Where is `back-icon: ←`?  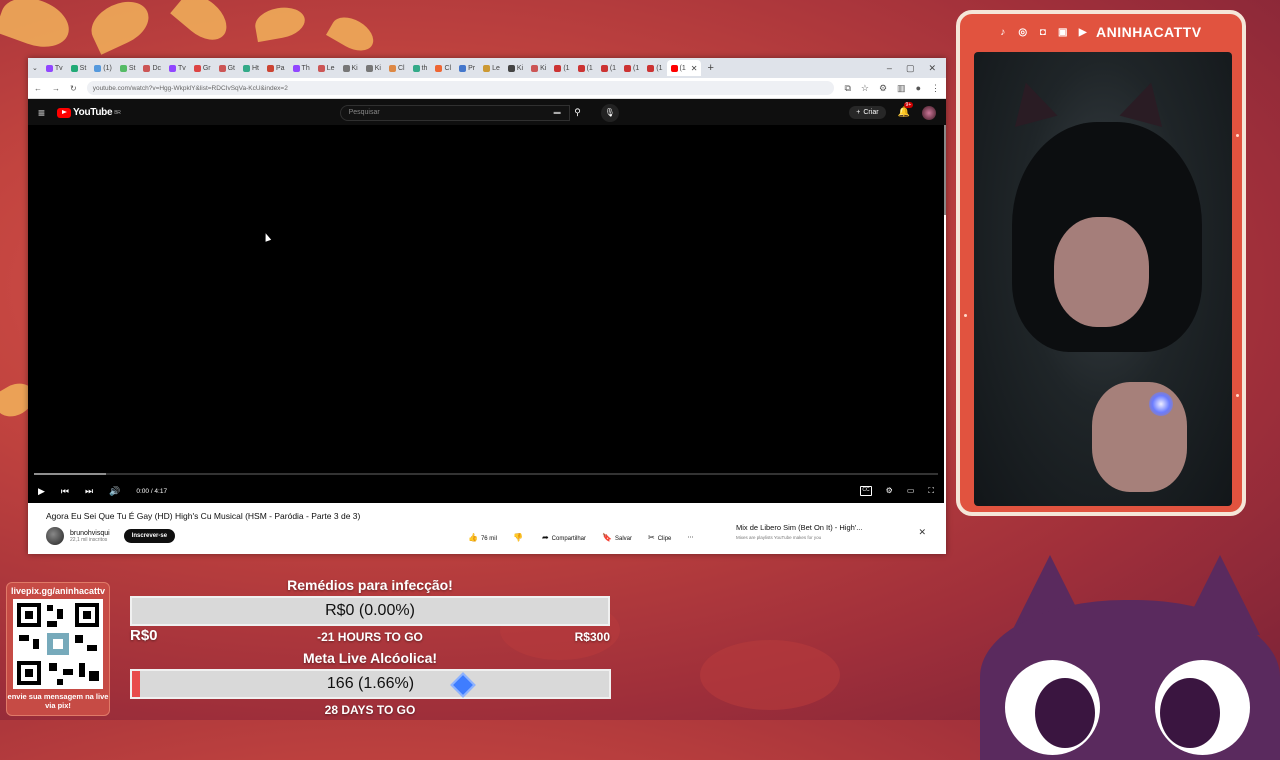 back-icon: ← is located at coordinates (38, 88).